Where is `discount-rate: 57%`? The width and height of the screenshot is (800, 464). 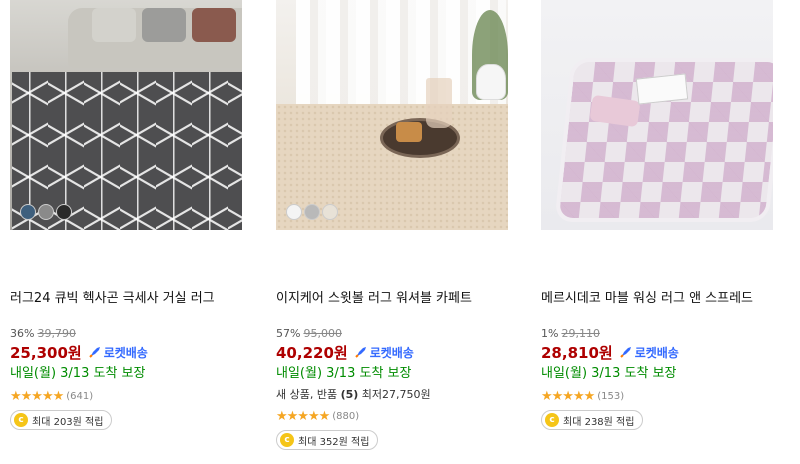
discount-rate: 57% is located at coordinates (288, 333).